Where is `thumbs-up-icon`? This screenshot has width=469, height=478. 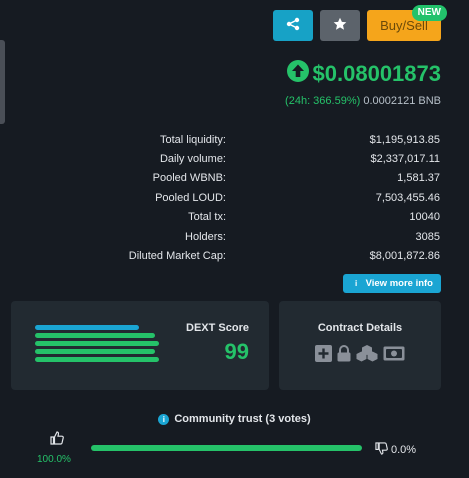 thumbs-up-icon is located at coordinates (57, 440).